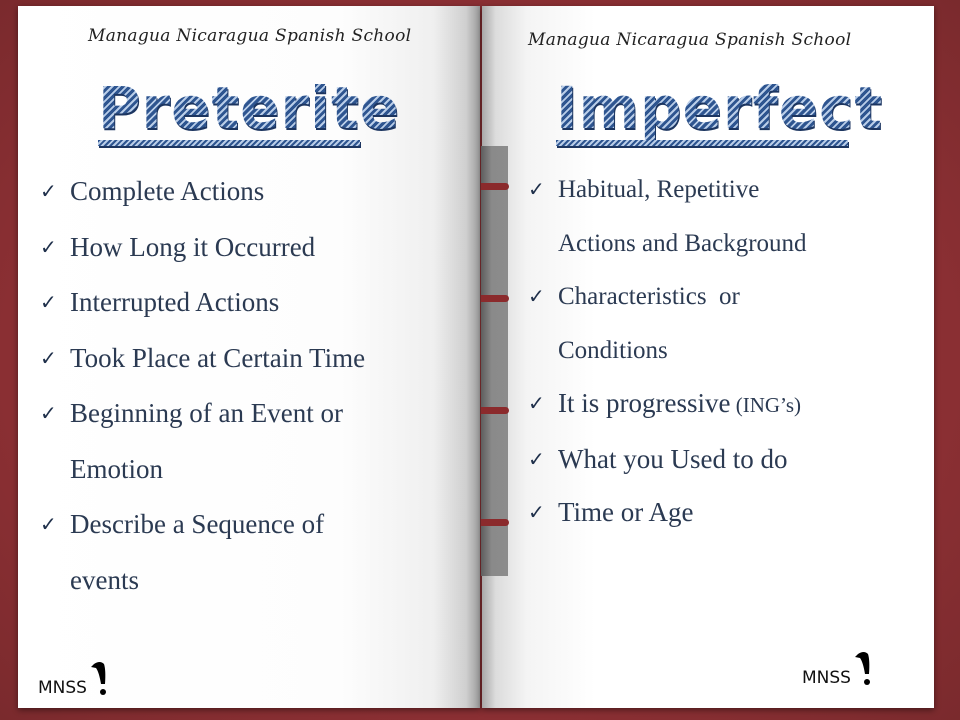 Image resolution: width=960 pixels, height=720 pixels. What do you see at coordinates (202, 248) in the screenshot?
I see `list-item: ✓ How Long it Occurred` at bounding box center [202, 248].